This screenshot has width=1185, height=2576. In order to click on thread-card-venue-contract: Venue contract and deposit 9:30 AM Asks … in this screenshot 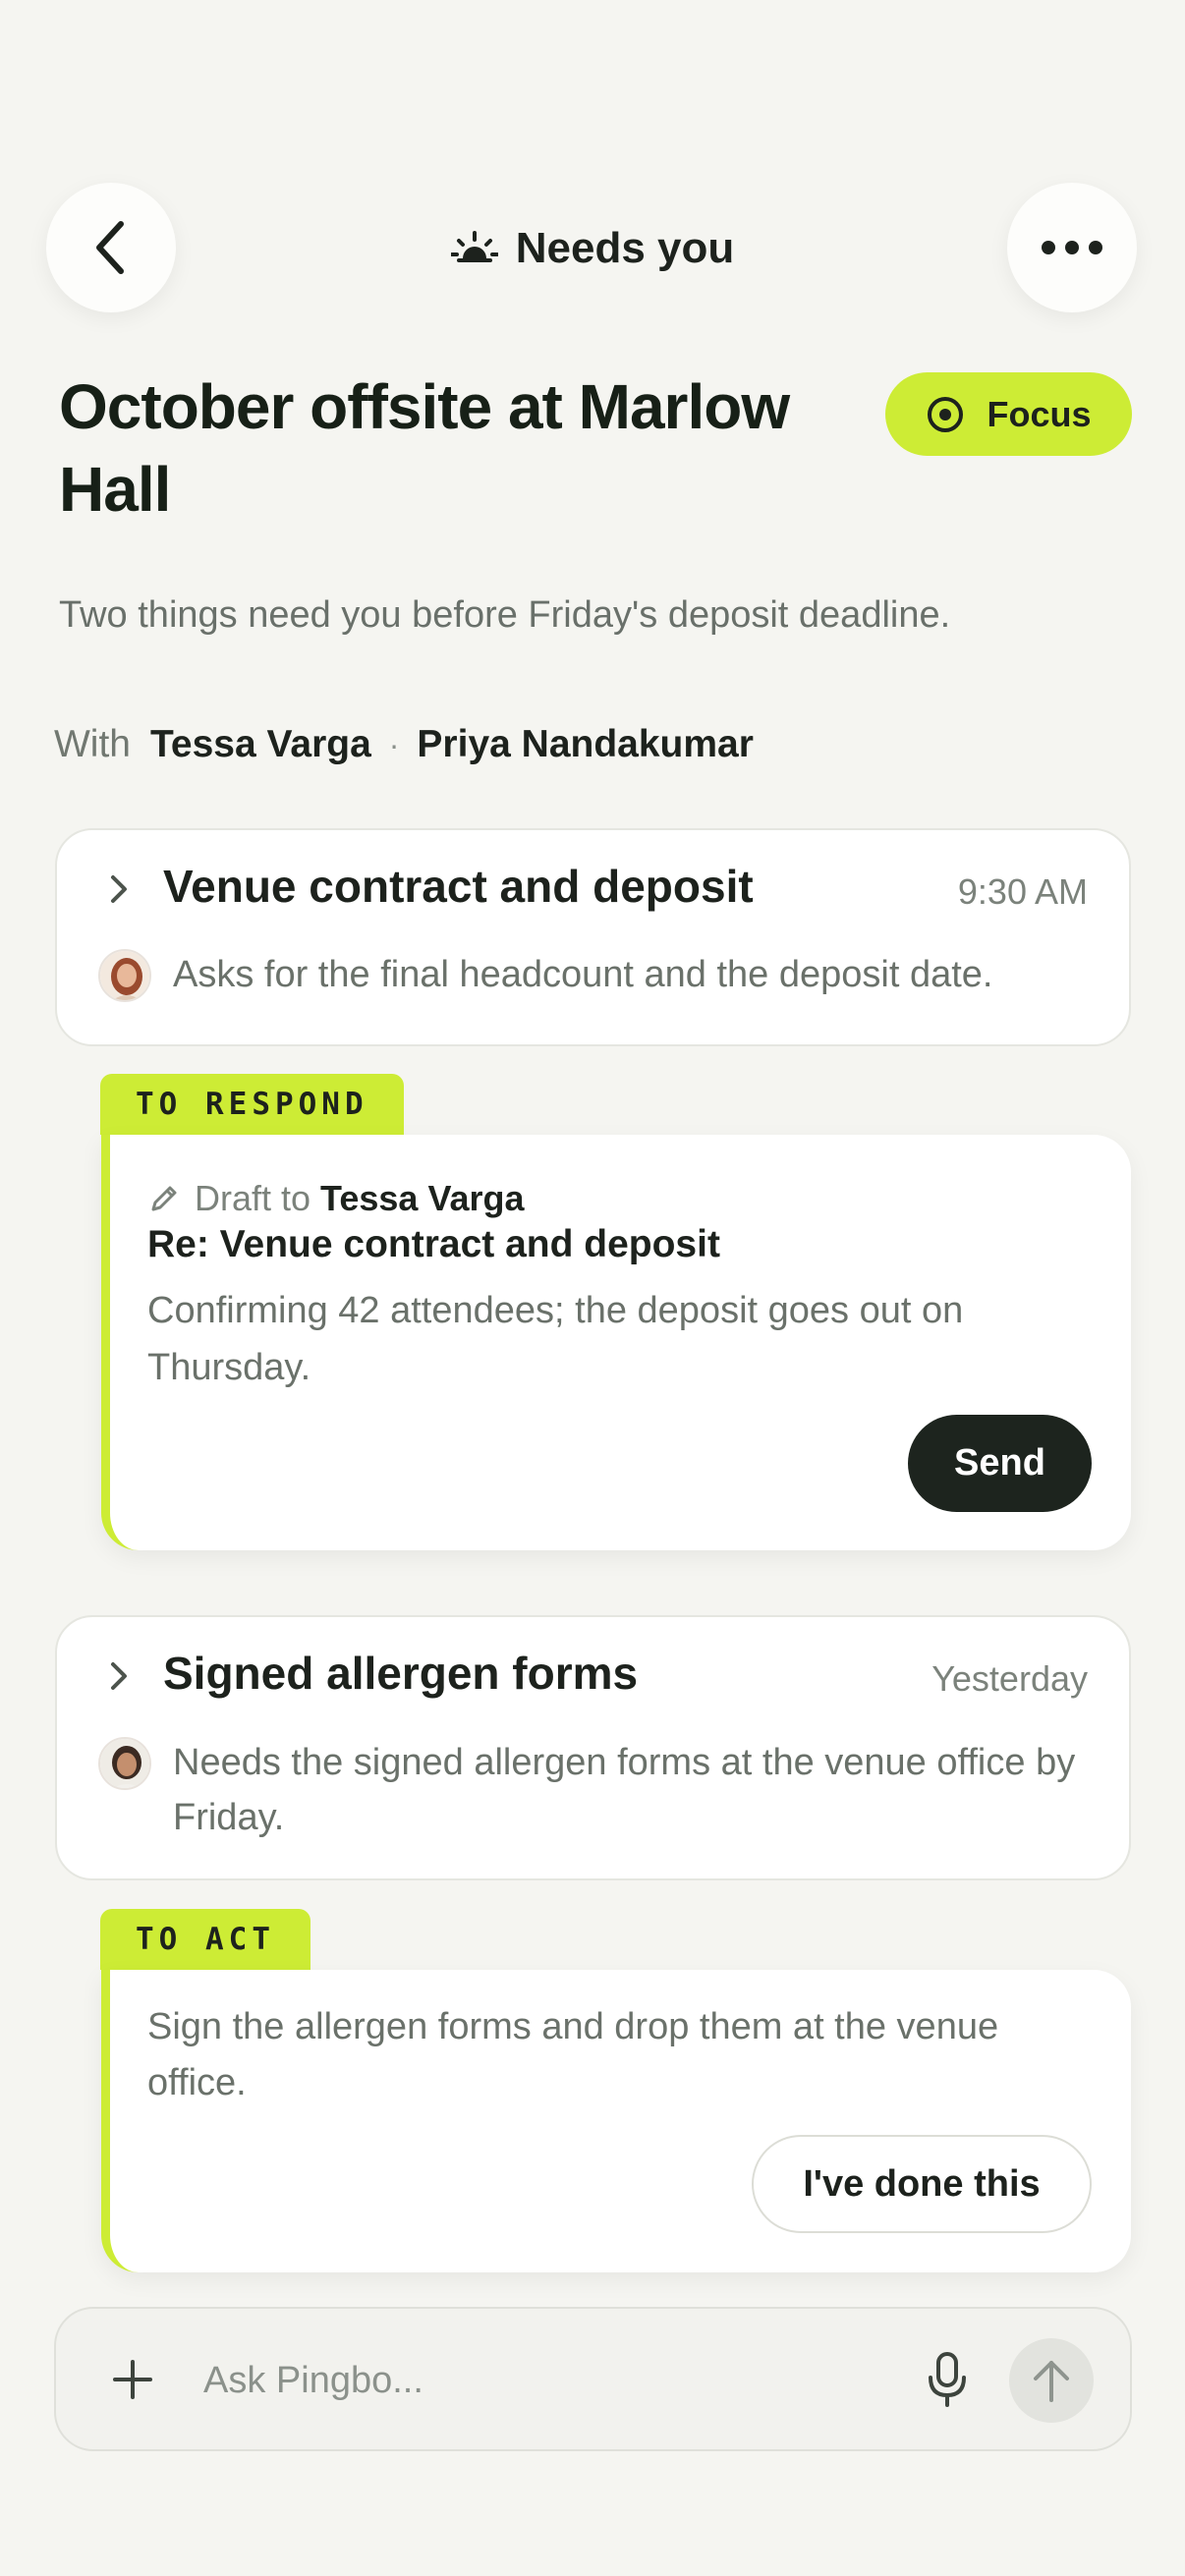, I will do `click(593, 937)`.